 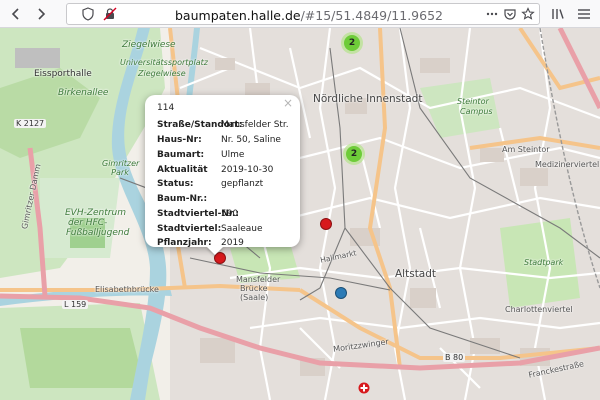 I want to click on map-label-mansfelder-3: (Saale), so click(x=254, y=297).